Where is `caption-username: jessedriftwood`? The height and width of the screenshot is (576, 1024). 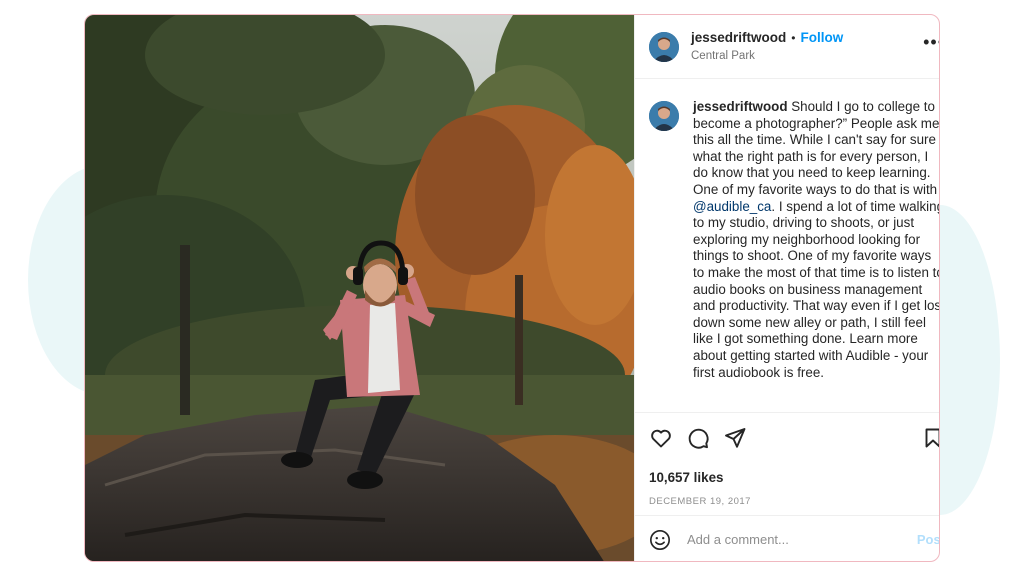 caption-username: jessedriftwood is located at coordinates (740, 106).